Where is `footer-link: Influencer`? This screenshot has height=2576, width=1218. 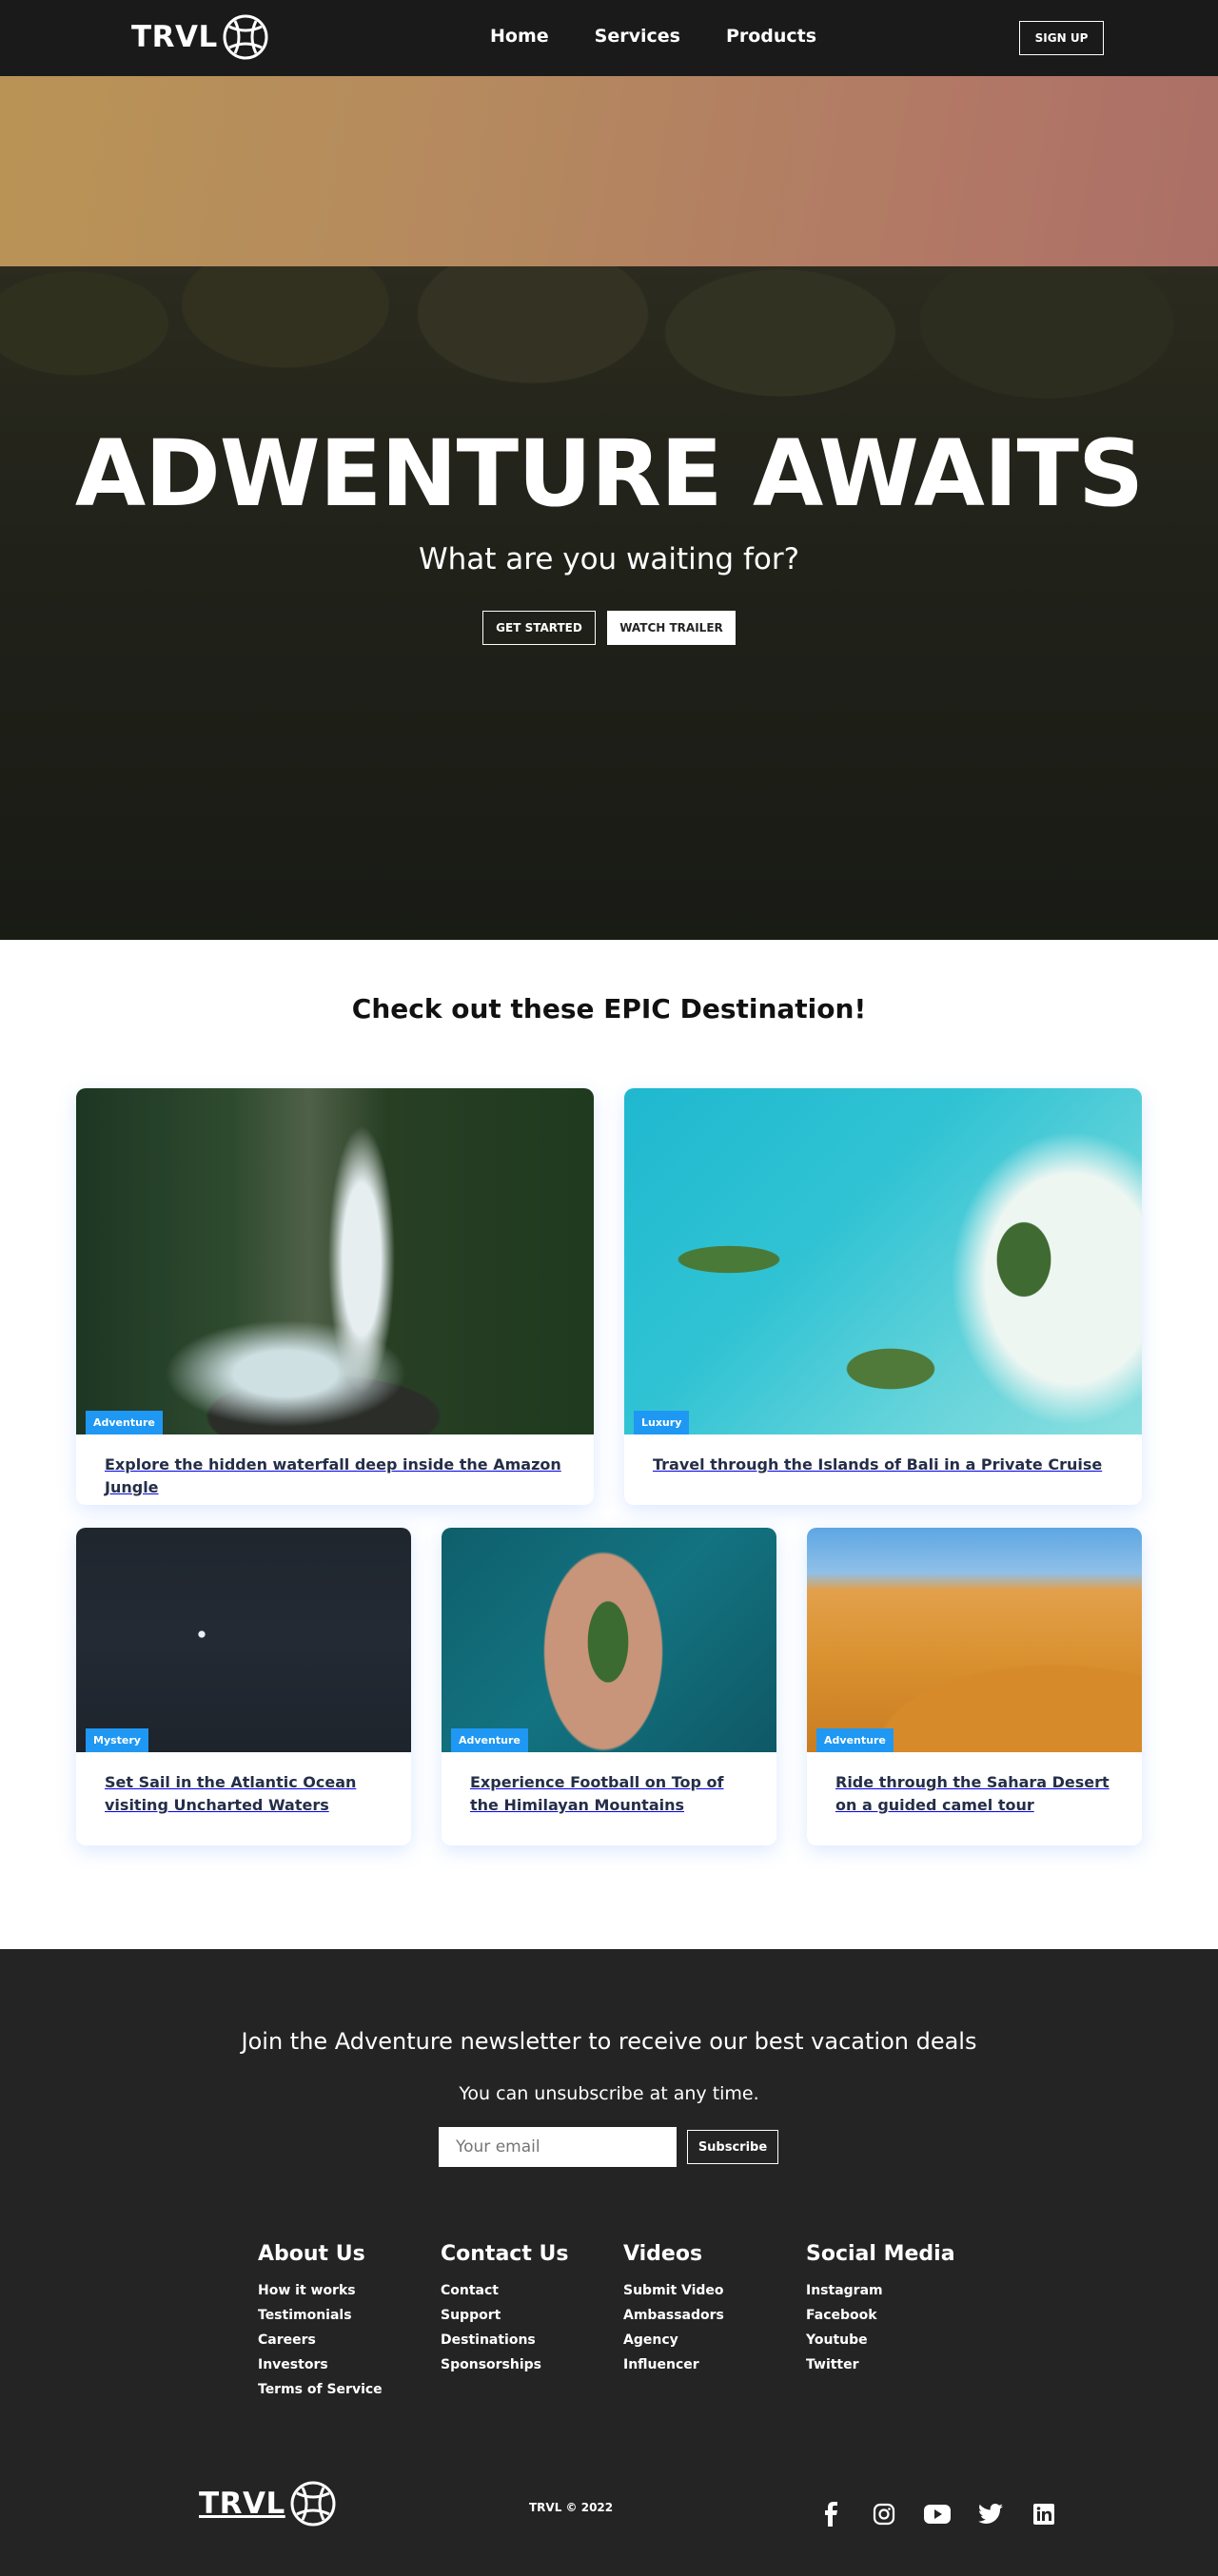 footer-link: Influencer is located at coordinates (714, 2365).